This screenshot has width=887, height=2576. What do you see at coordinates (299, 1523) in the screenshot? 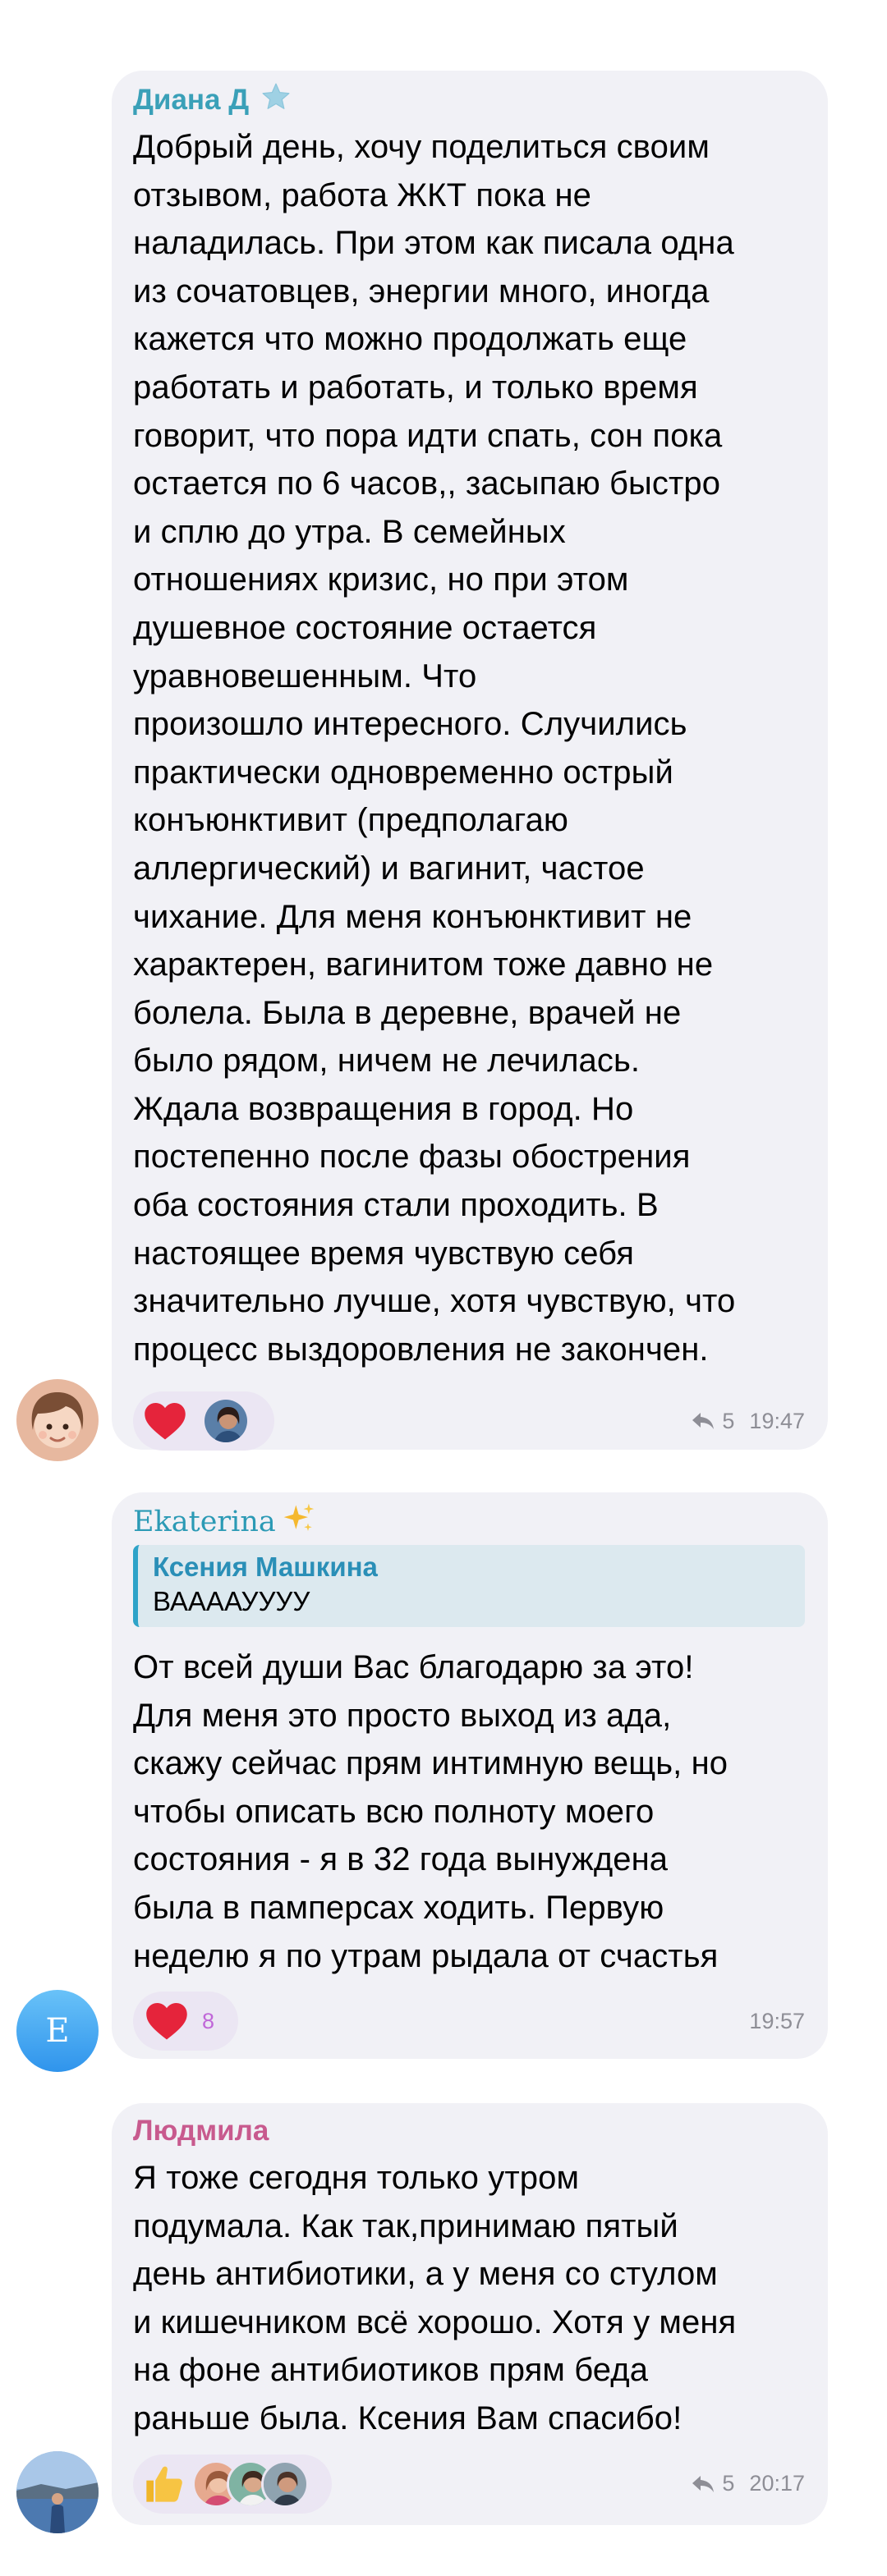
I see `sparkles-icon` at bounding box center [299, 1523].